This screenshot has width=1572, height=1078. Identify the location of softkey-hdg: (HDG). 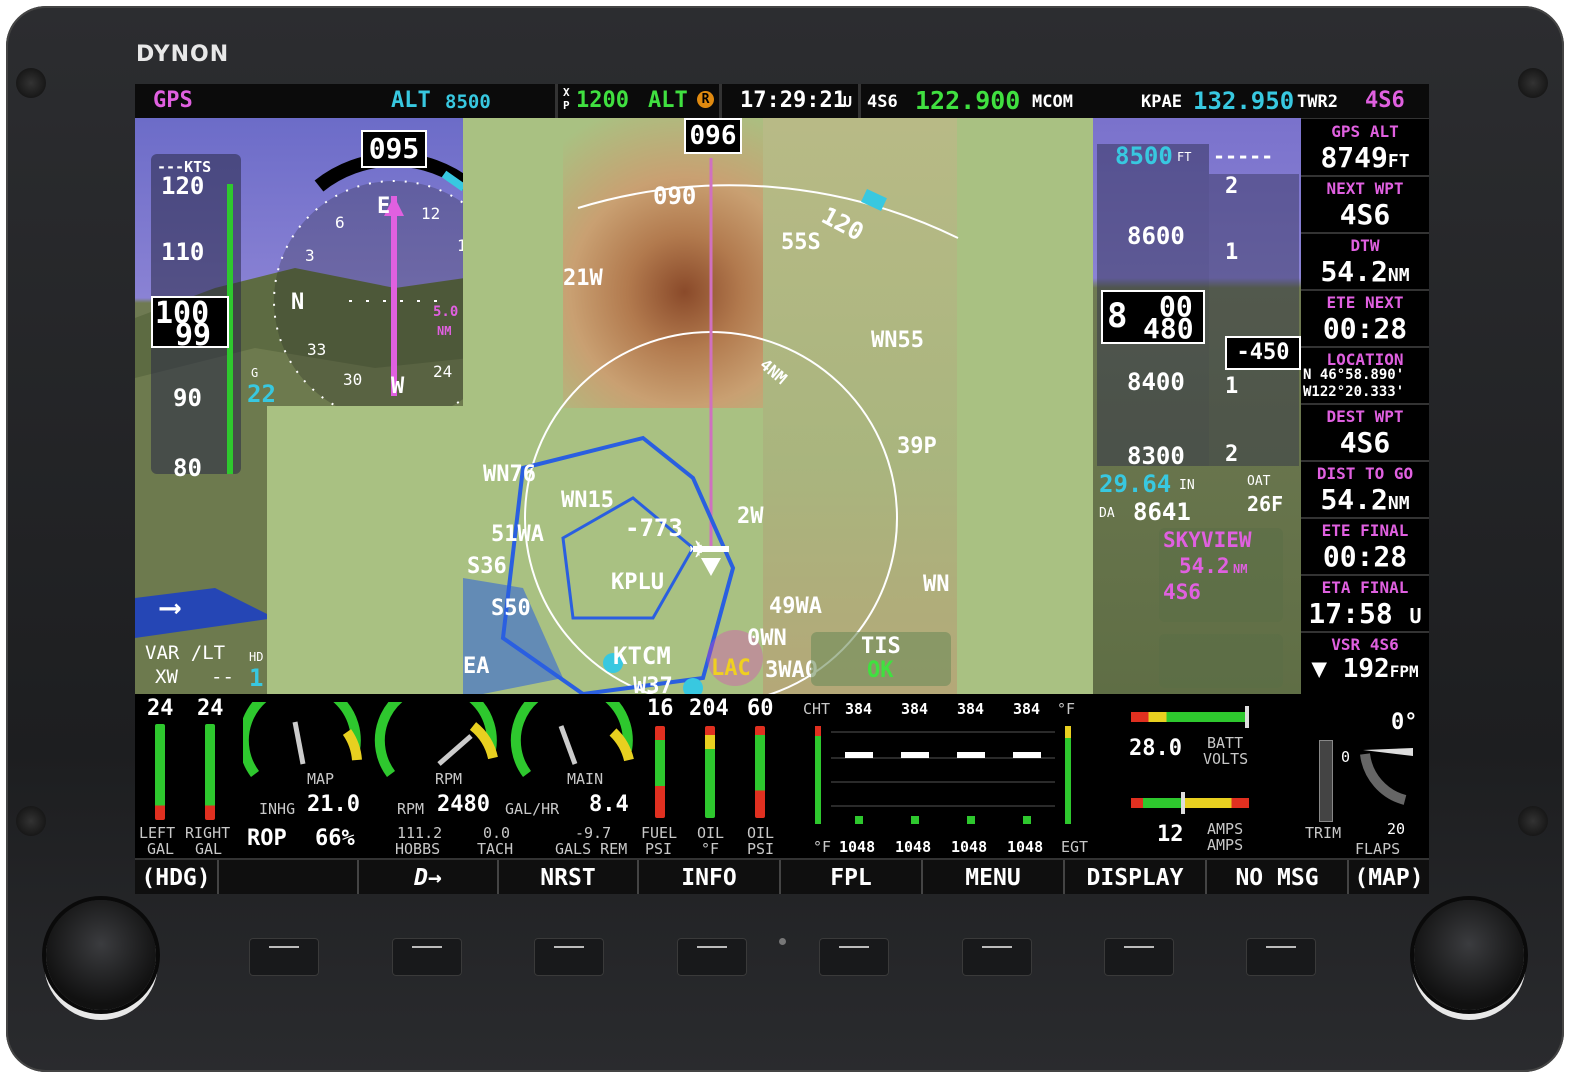
(177, 877).